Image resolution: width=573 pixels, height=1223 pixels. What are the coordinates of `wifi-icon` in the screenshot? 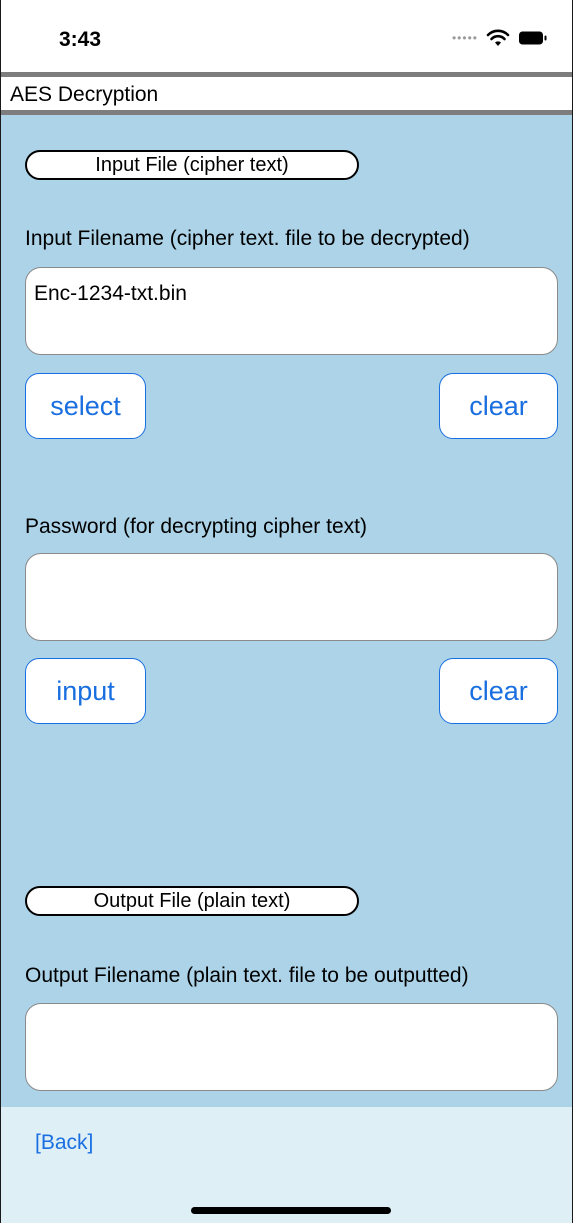 It's located at (498, 37).